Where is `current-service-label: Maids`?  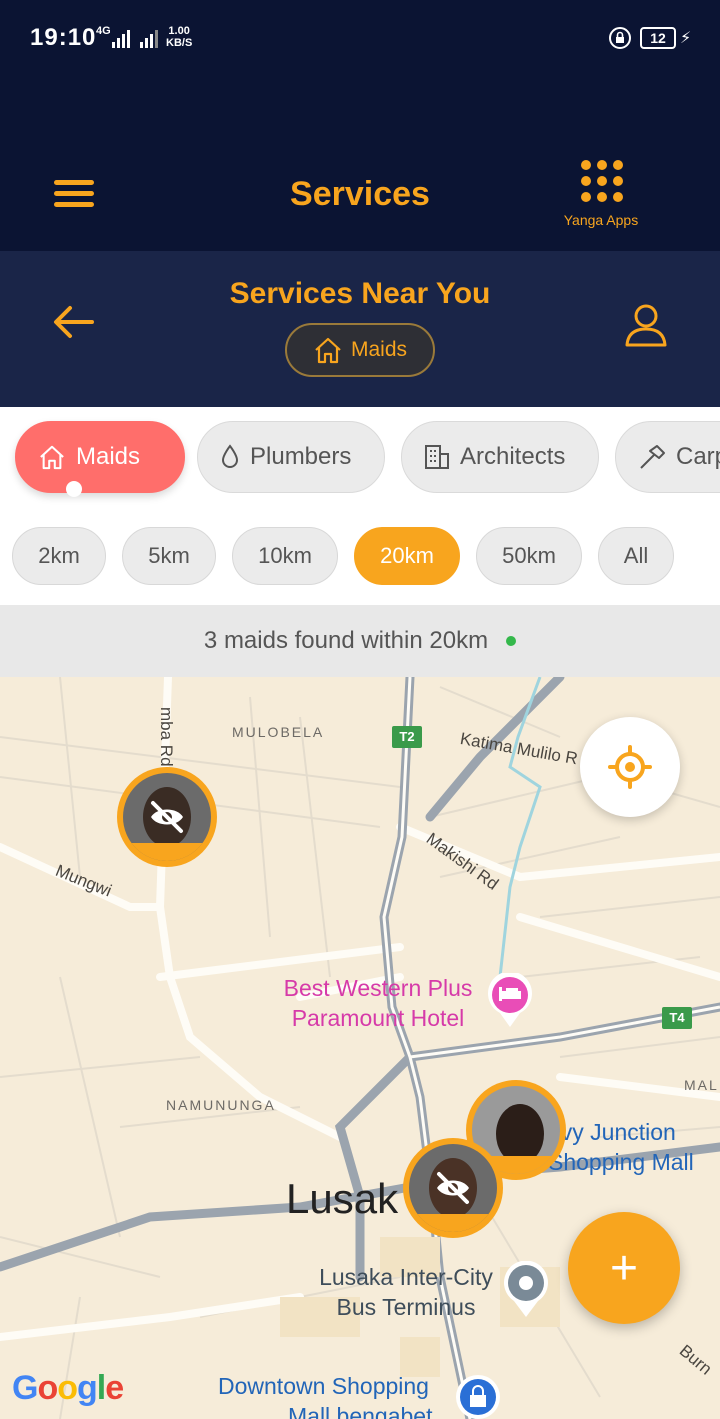 current-service-label: Maids is located at coordinates (379, 349).